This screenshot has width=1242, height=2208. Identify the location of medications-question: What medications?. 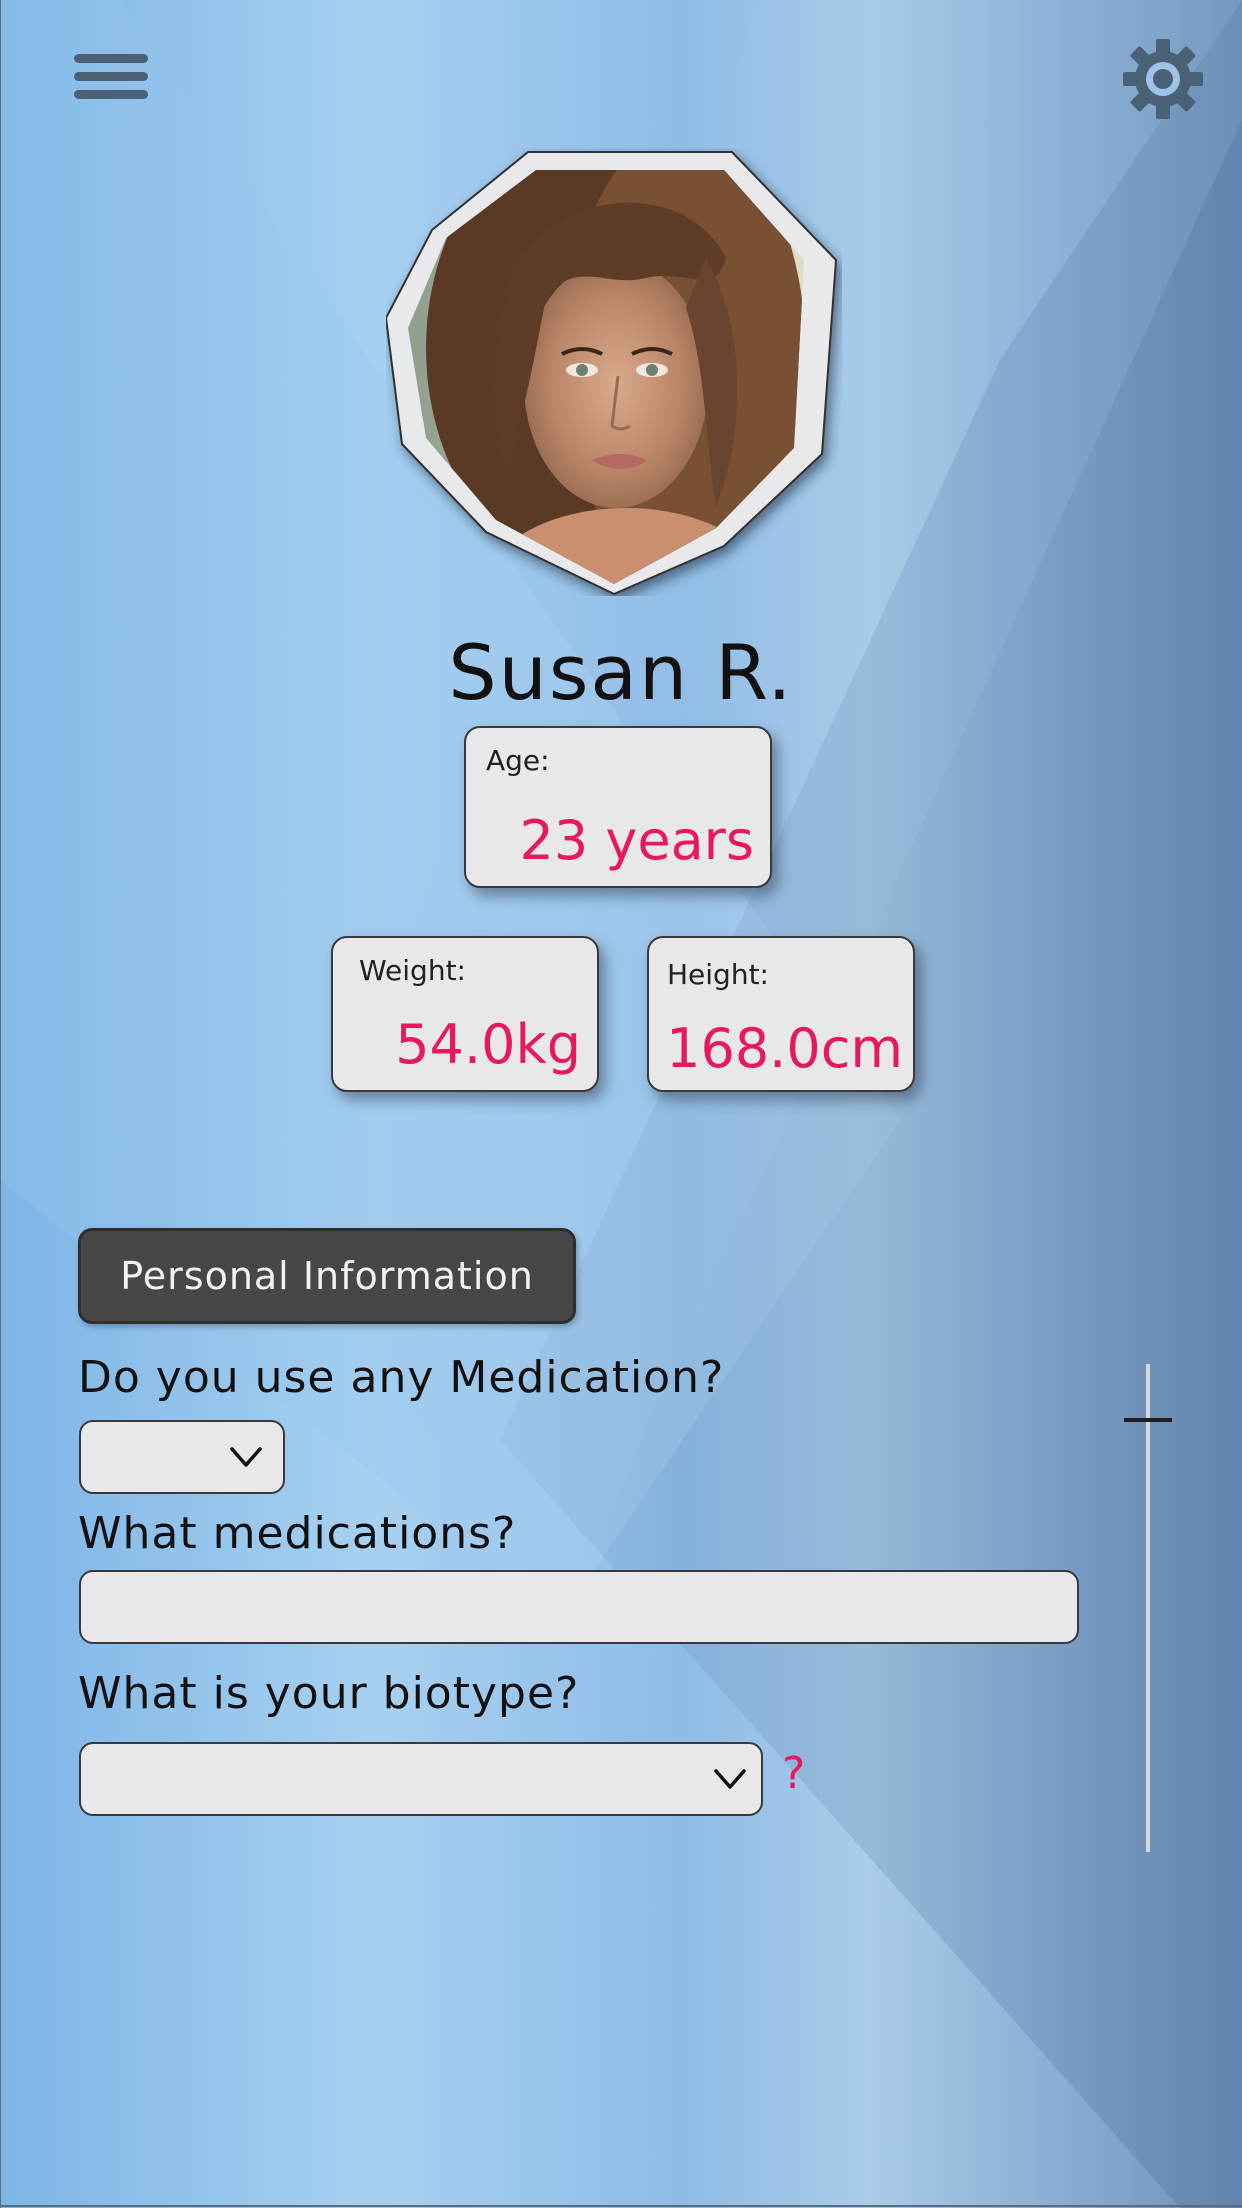
(297, 1533).